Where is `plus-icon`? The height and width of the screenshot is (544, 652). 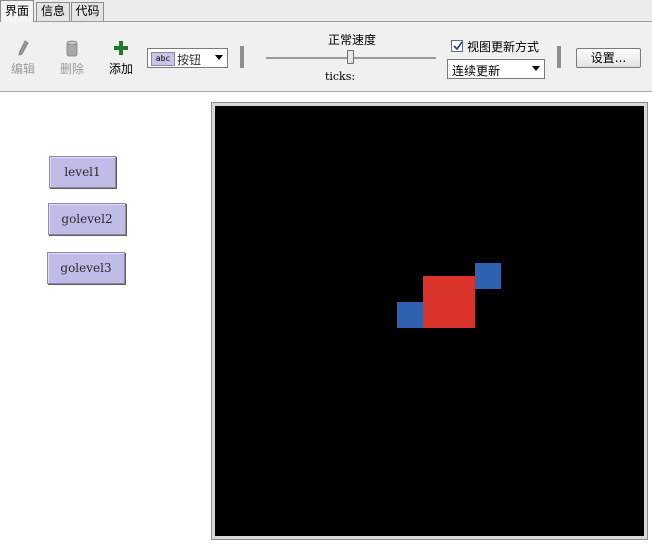
plus-icon is located at coordinates (121, 48).